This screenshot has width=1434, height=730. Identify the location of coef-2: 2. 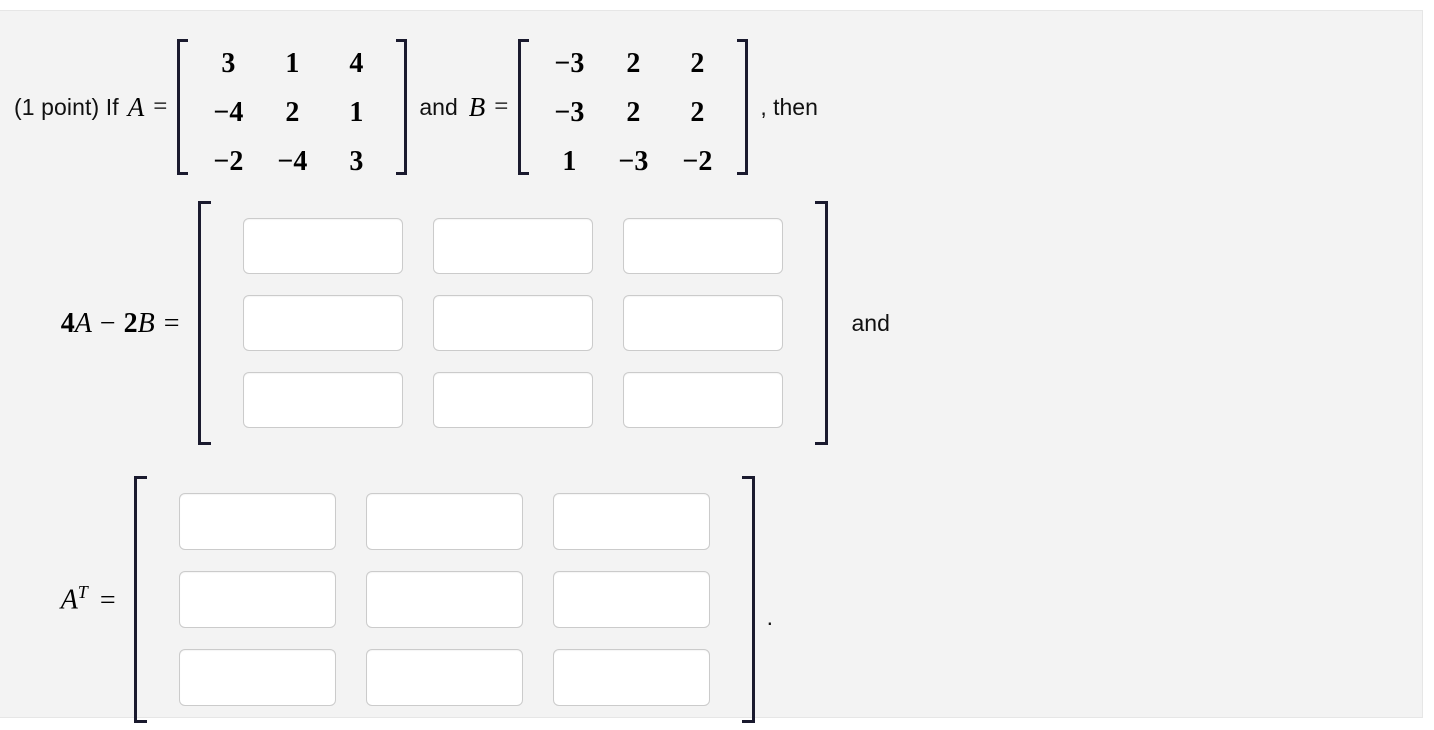
(130, 323).